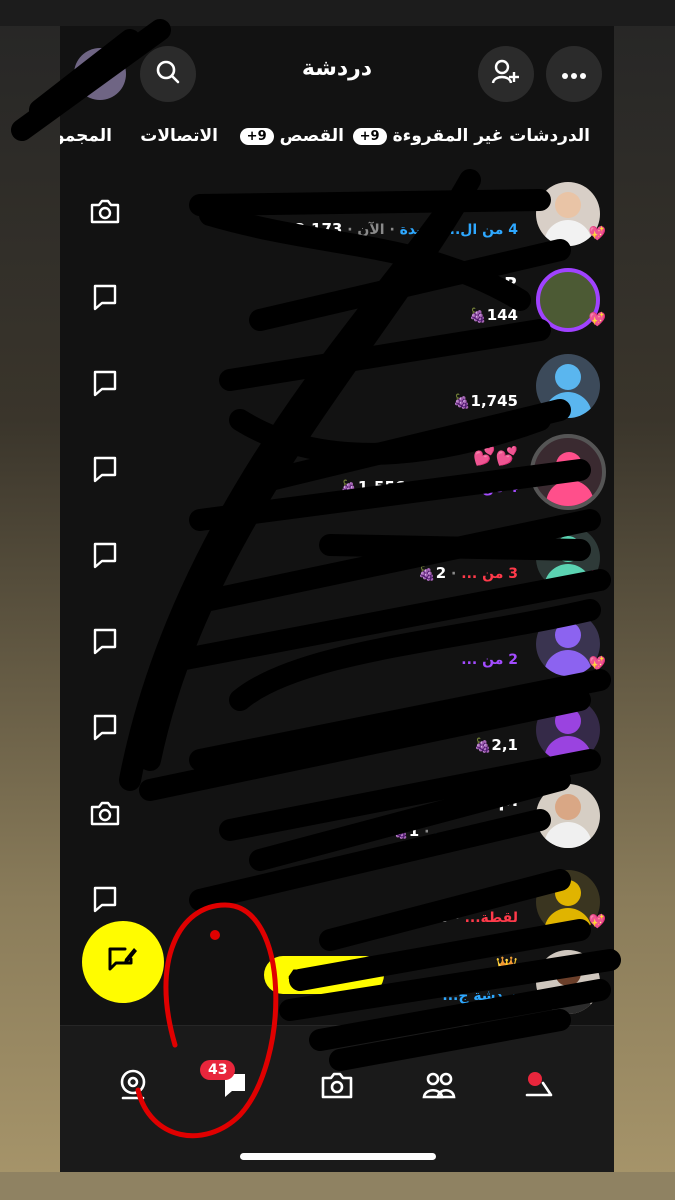 Image resolution: width=675 pixels, height=1200 pixels. Describe the element at coordinates (256, 136) in the screenshot. I see `tab-stories-badge: 9+` at that location.